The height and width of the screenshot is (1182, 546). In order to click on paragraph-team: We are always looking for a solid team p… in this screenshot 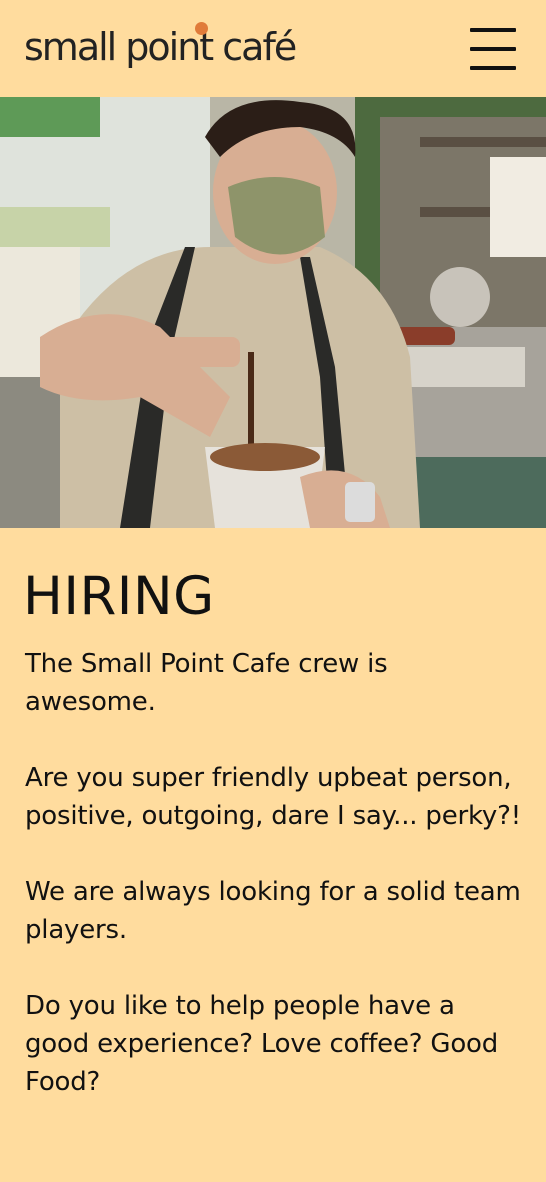, I will do `click(273, 911)`.